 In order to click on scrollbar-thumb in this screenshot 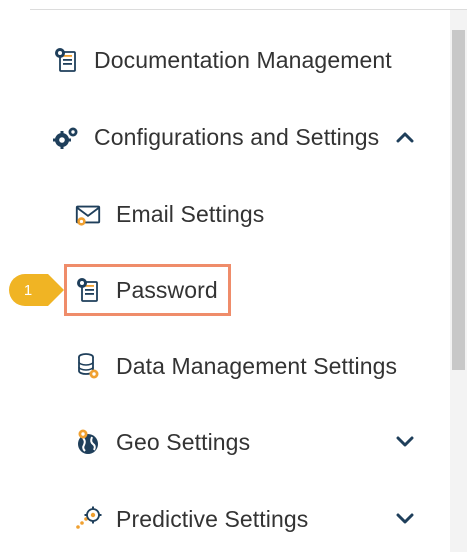, I will do `click(458, 200)`.